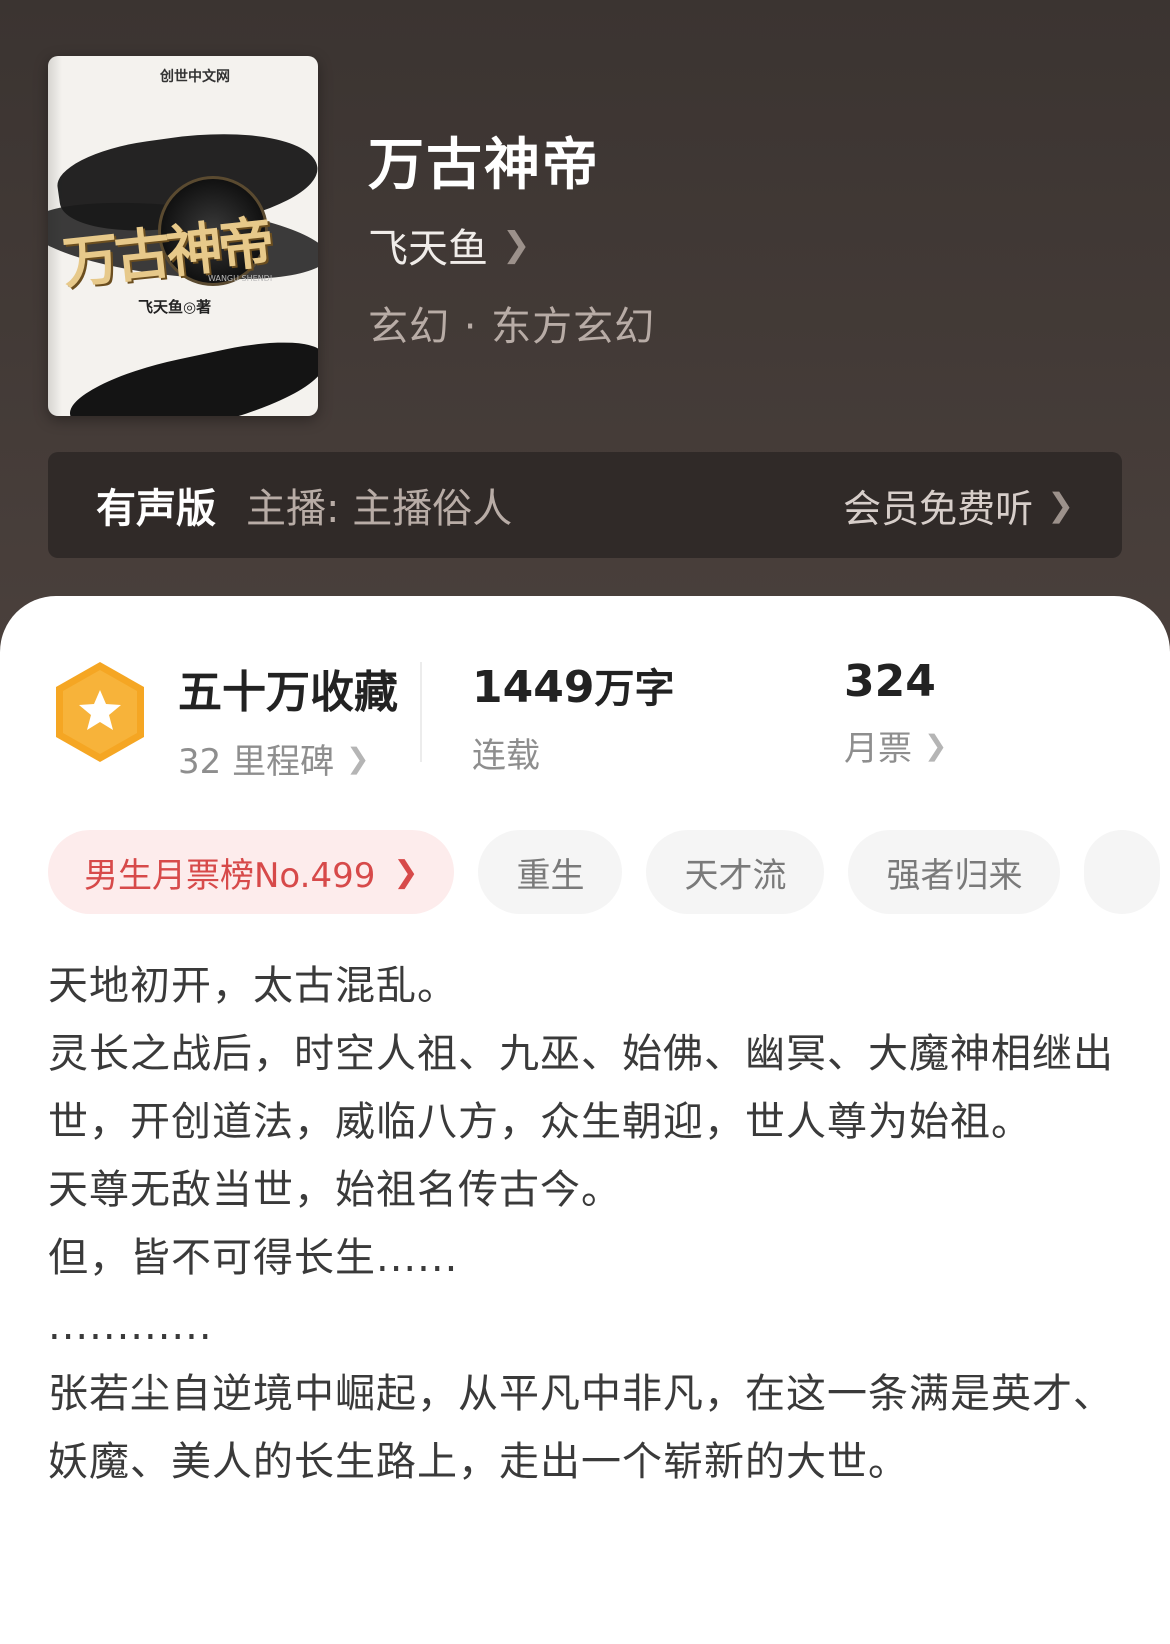 This screenshot has width=1170, height=1644. What do you see at coordinates (230, 875) in the screenshot?
I see `rank-tag-label: 男生月票榜No.499` at bounding box center [230, 875].